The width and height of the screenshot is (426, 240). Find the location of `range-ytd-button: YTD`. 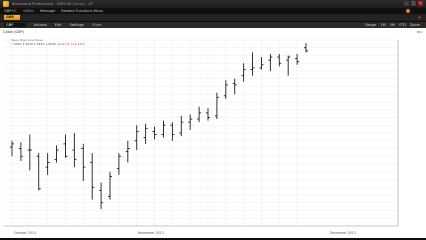

range-ytd-button: YTD is located at coordinates (402, 25).